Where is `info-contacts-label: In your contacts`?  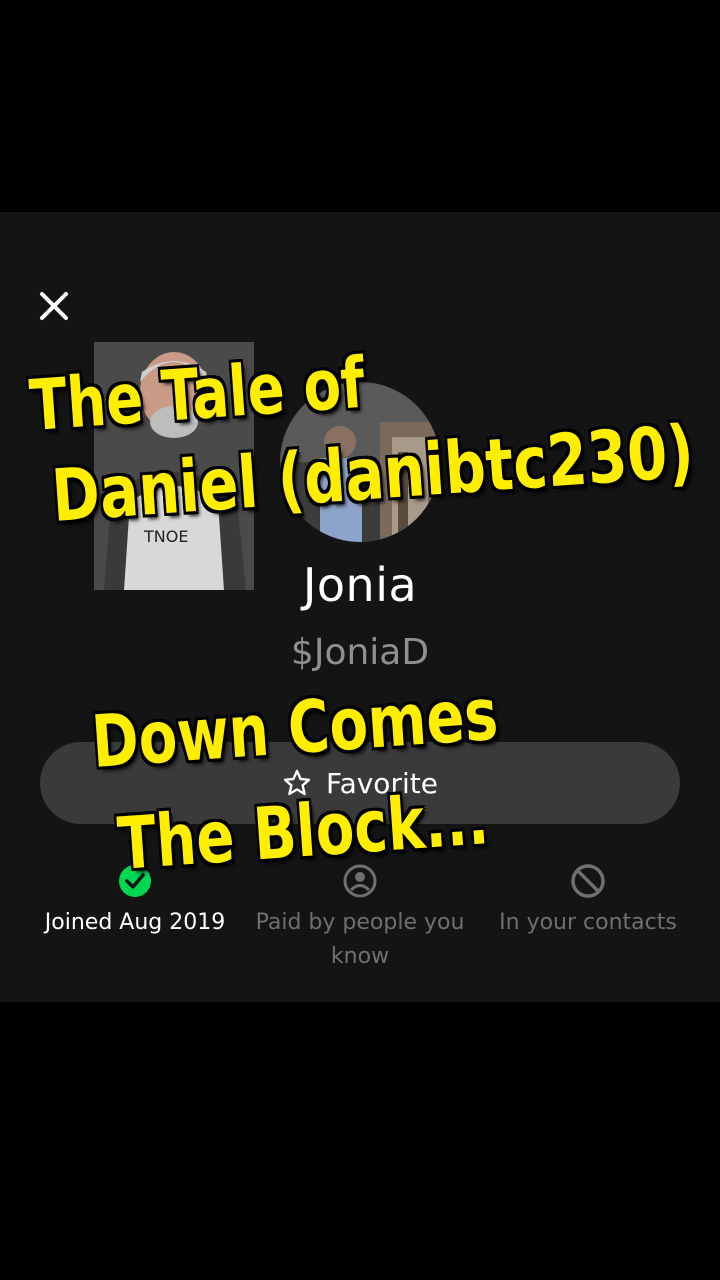
info-contacts-label: In your contacts is located at coordinates (588, 922).